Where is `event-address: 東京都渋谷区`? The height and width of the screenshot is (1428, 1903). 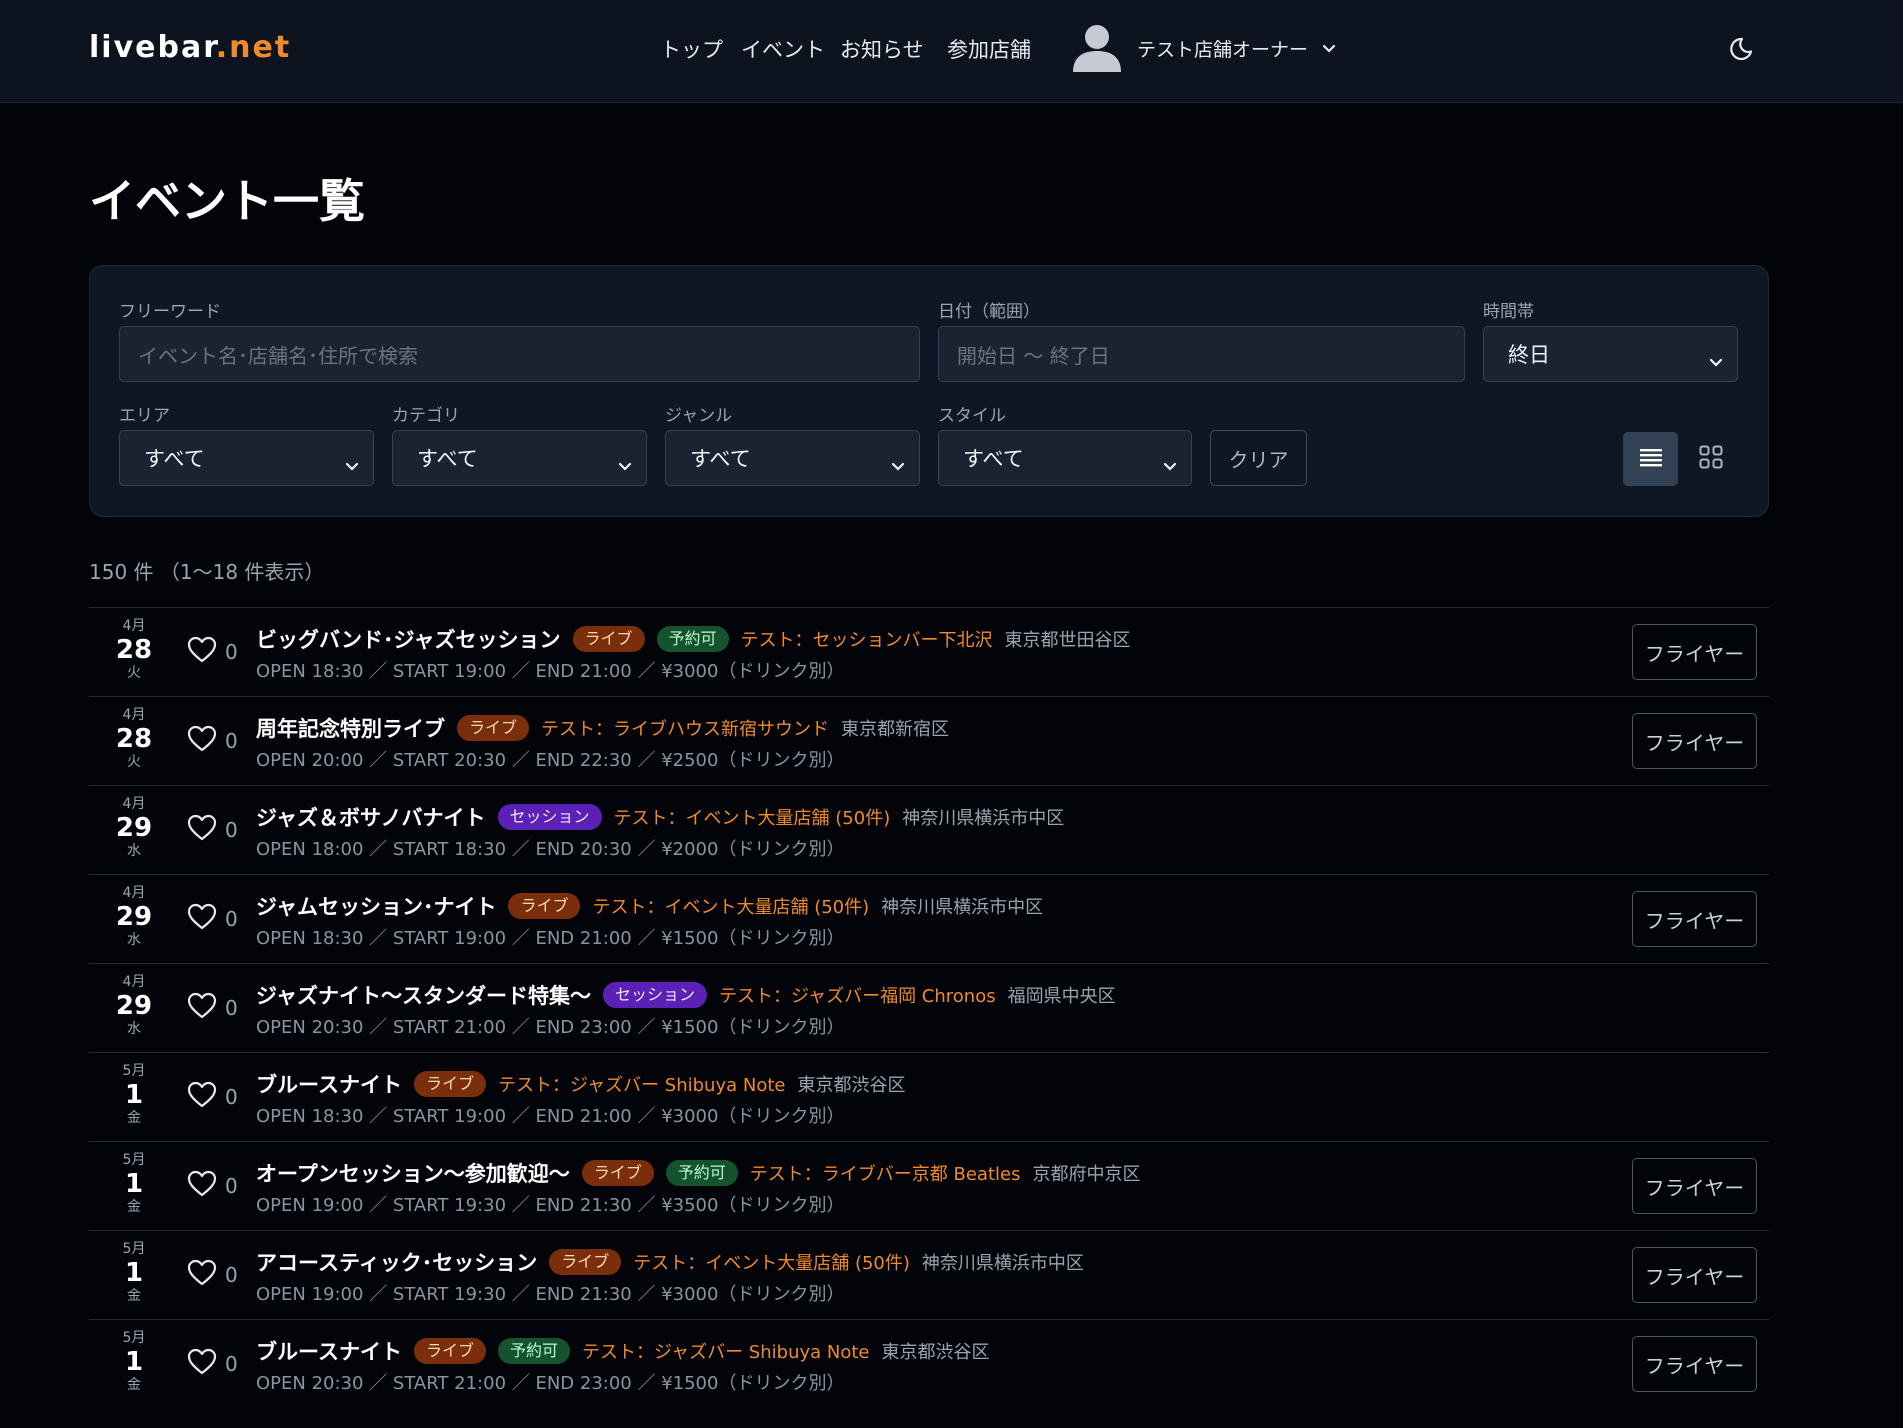 event-address: 東京都渋谷区 is located at coordinates (851, 1085).